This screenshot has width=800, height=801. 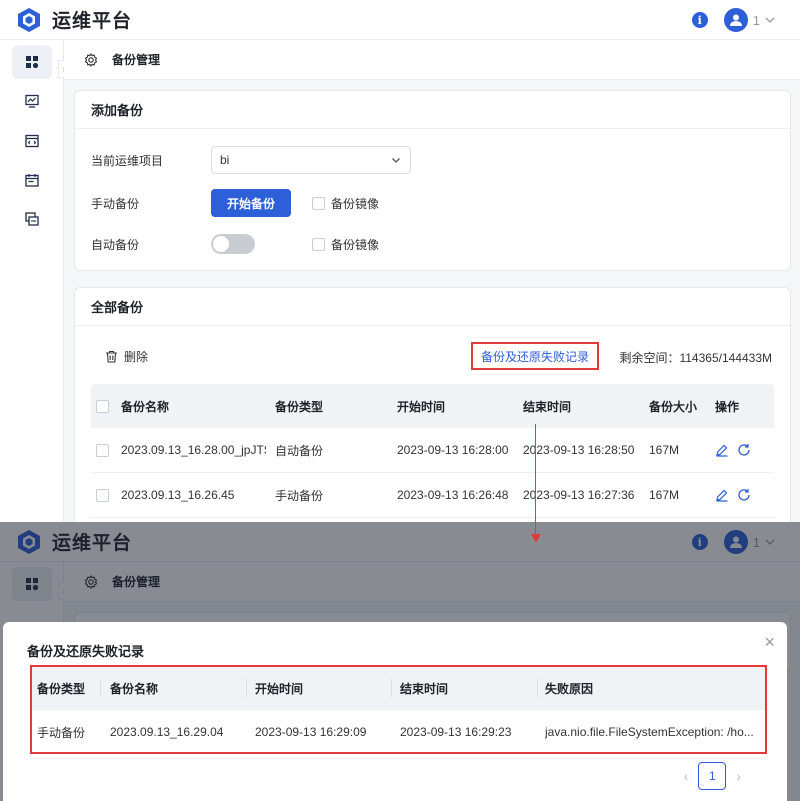 I want to click on page-number: 1, so click(x=712, y=776).